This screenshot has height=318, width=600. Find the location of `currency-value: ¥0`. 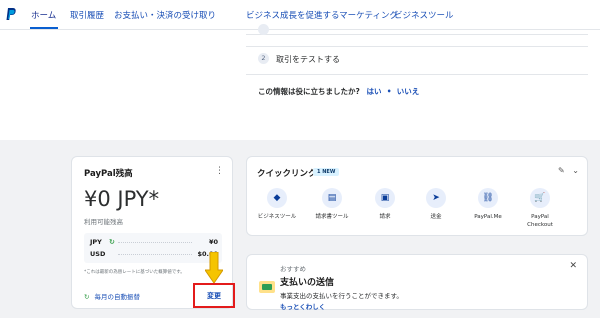

currency-value: ¥0 is located at coordinates (213, 242).